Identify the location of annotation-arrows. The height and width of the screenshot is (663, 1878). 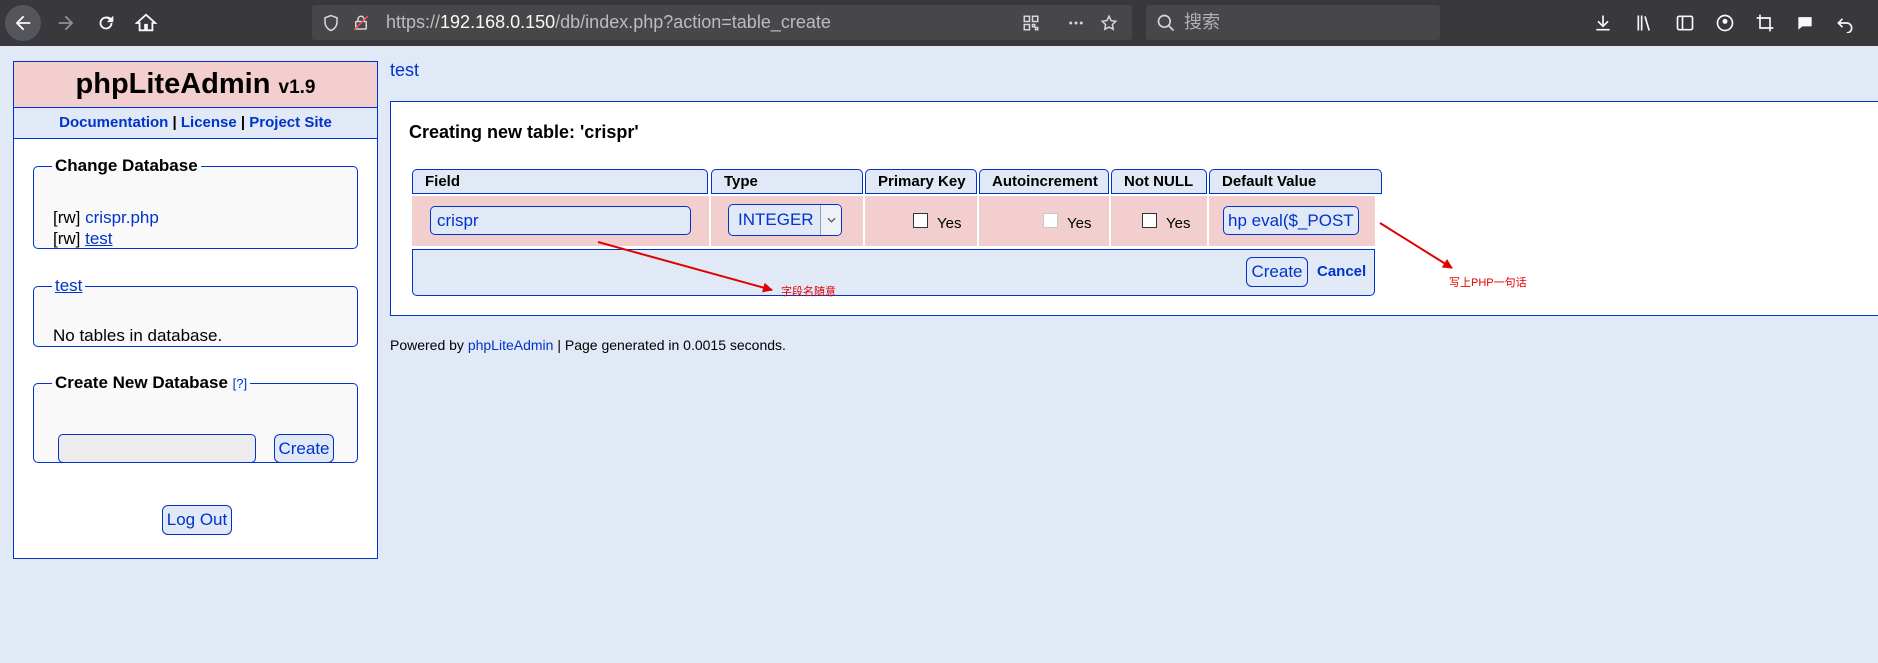
(1025, 257).